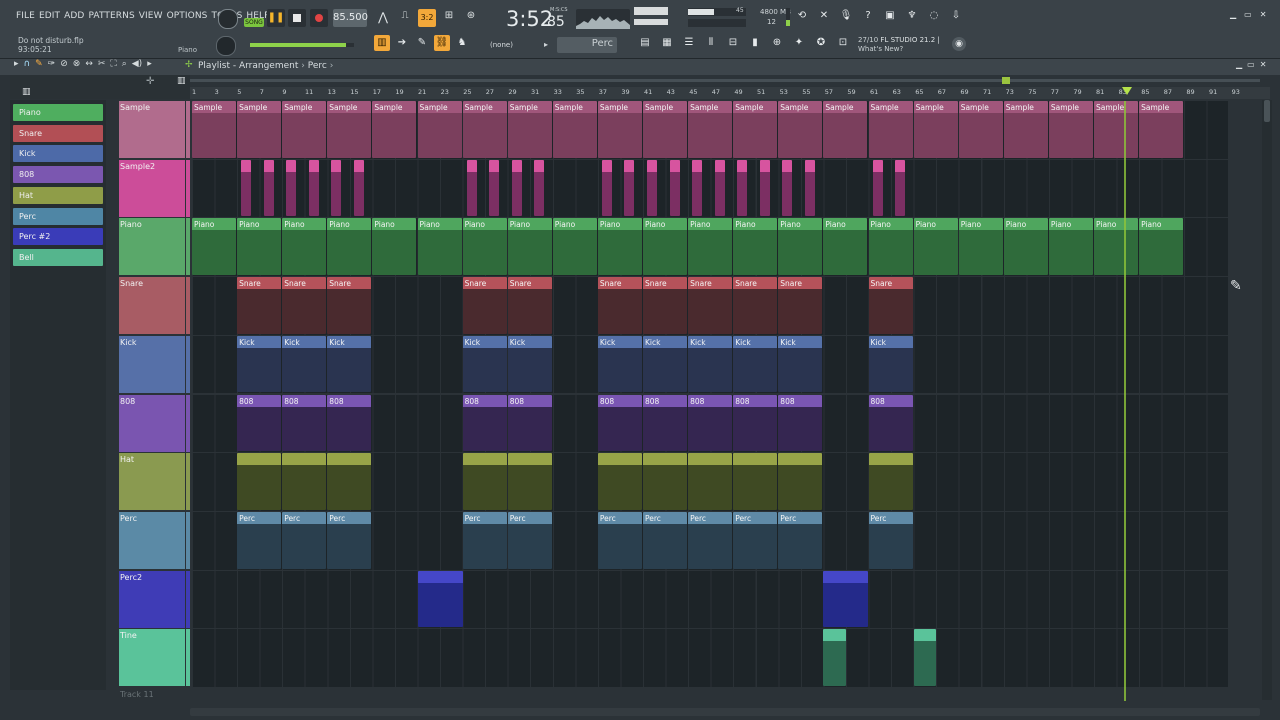 Image resolution: width=1280 pixels, height=720 pixels. I want to click on pattern-selector-arrow-icon: ▸, so click(546, 44).